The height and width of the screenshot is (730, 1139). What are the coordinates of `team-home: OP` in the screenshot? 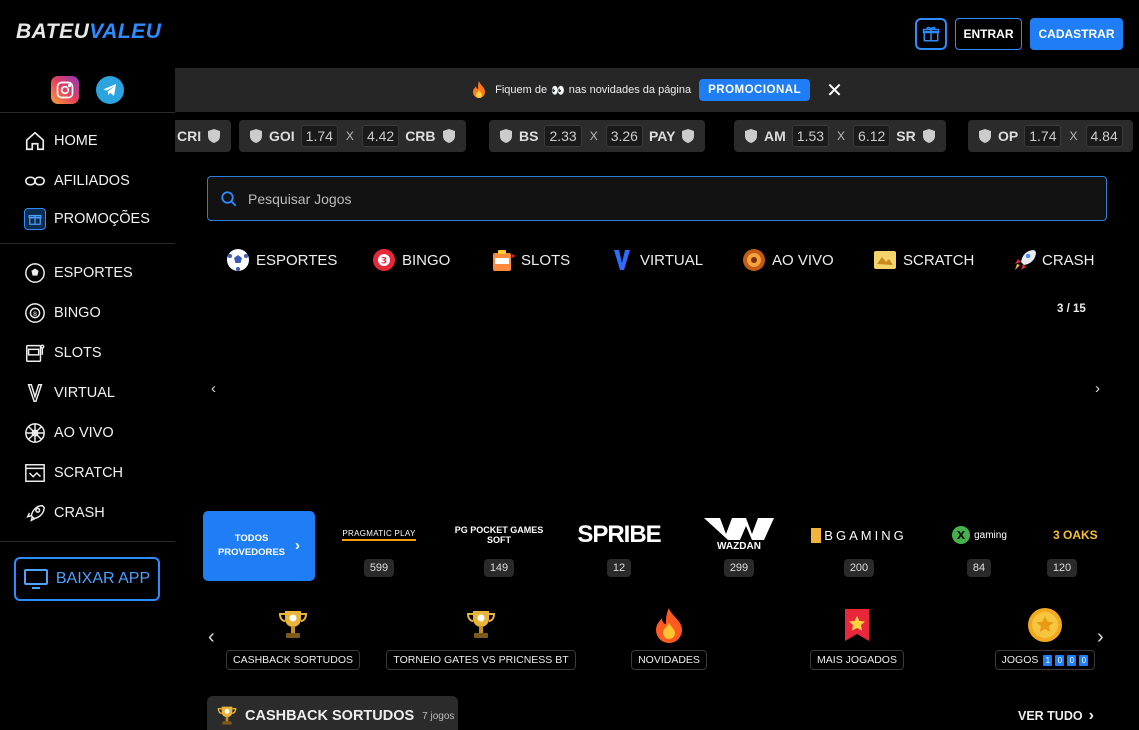 It's located at (1008, 136).